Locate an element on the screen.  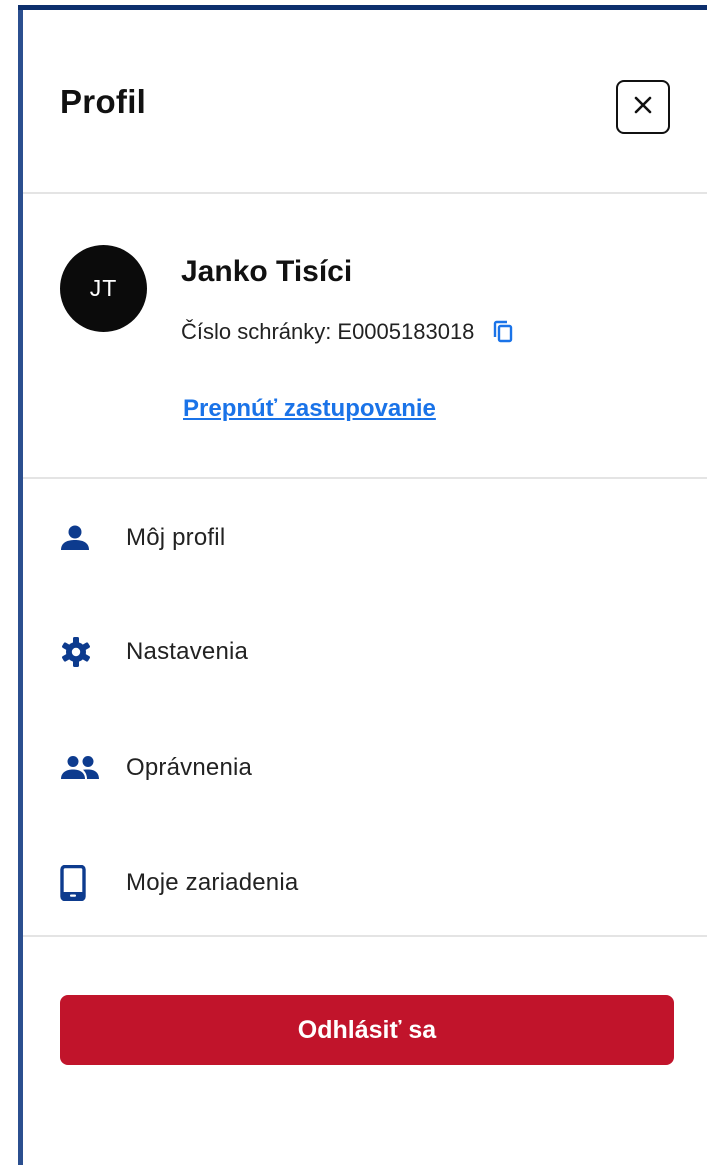
logout-button: Odhlásiť sa is located at coordinates (367, 1030).